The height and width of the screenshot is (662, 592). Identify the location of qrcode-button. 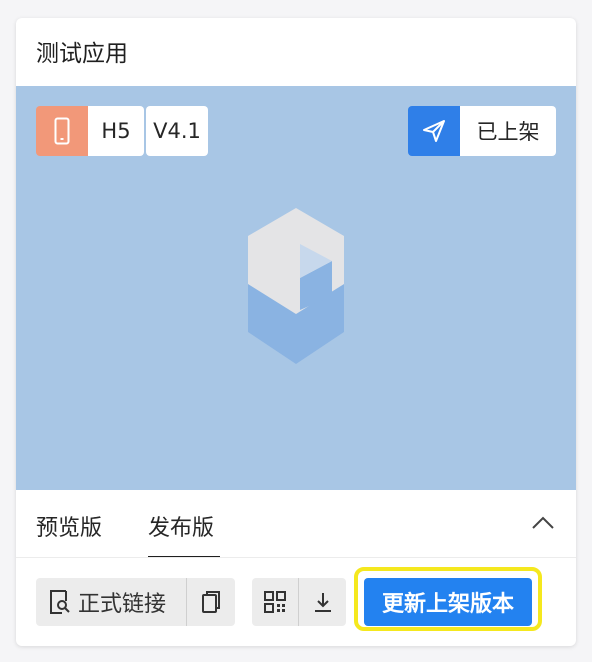
(275, 602).